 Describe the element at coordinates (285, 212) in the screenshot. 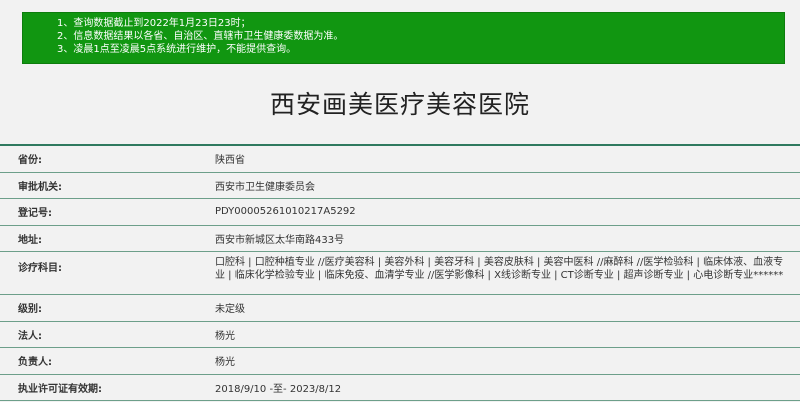

I see `row-value: PDY00005261010217A5292` at that location.